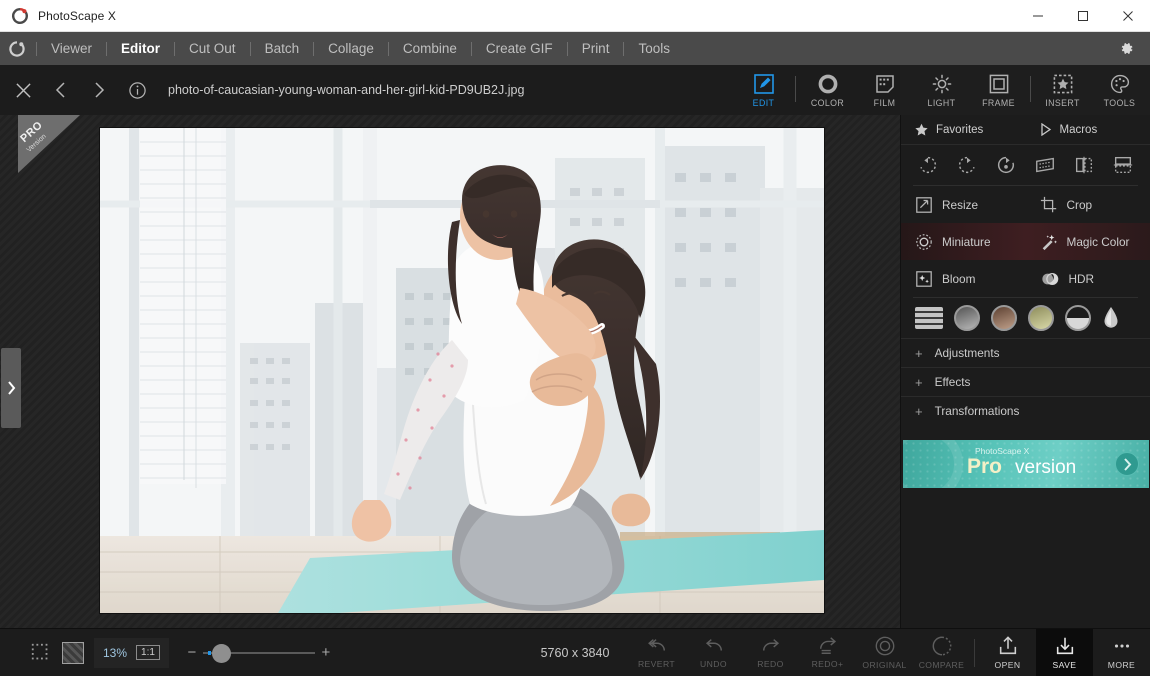  I want to click on menu-item-combine: Combine, so click(430, 48).